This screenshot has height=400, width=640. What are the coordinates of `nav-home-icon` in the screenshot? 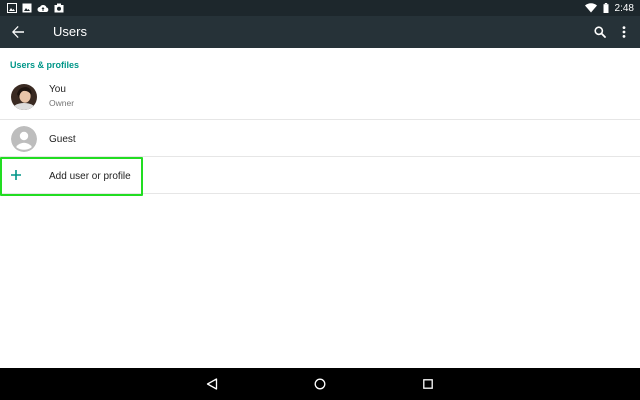 It's located at (320, 384).